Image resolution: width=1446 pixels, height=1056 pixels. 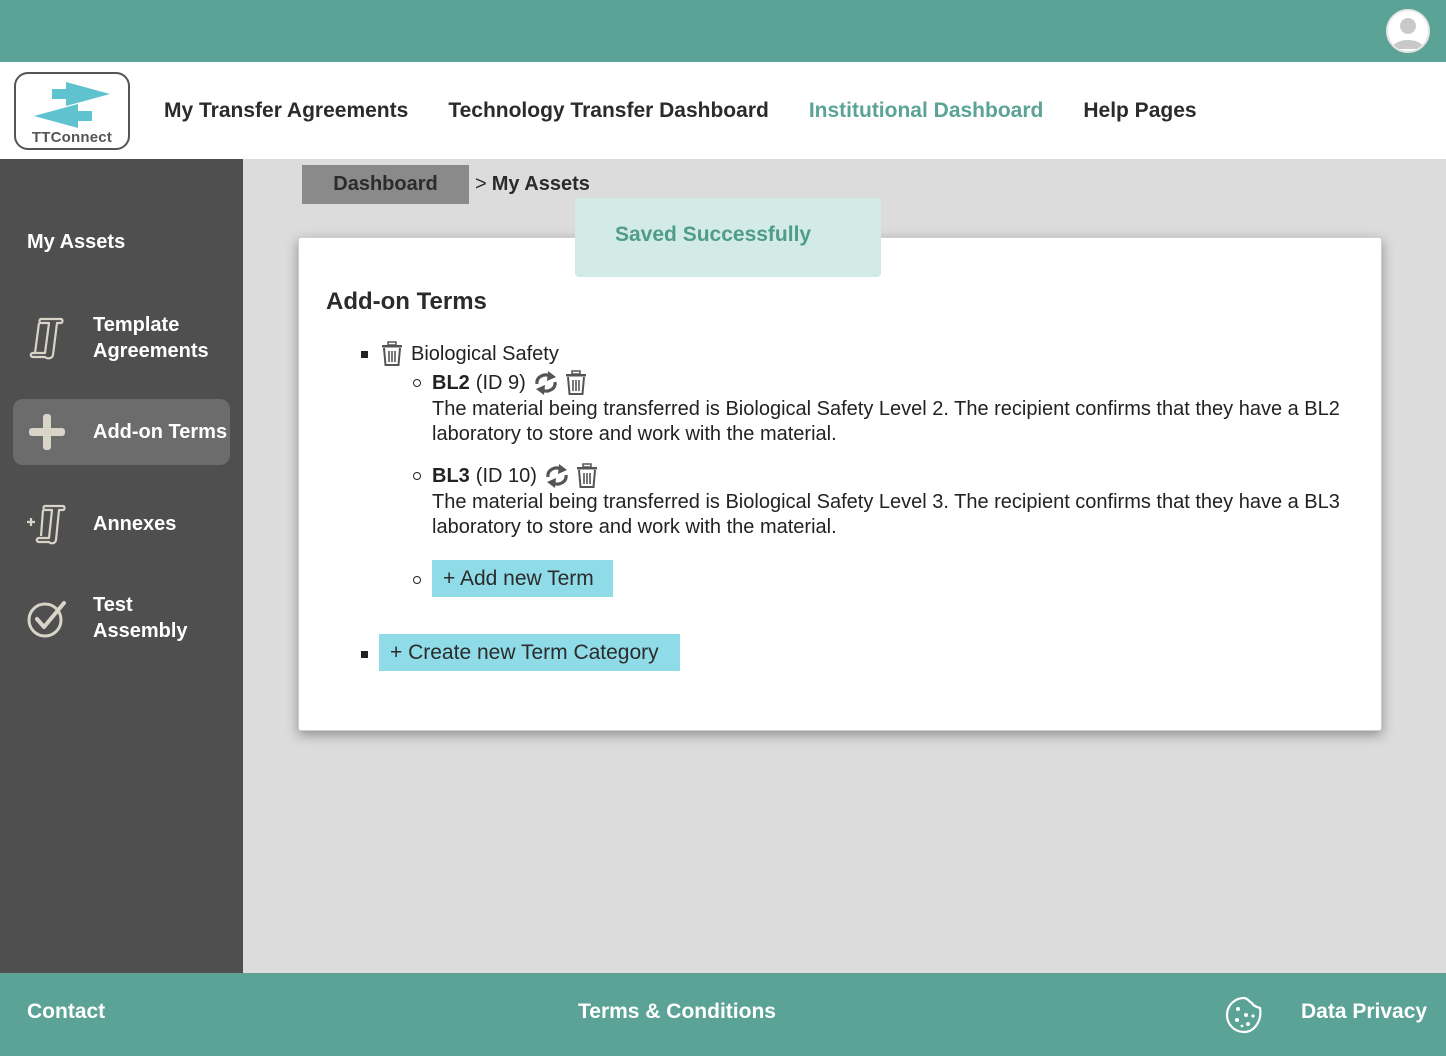 I want to click on term-category-name: Biological Safety, so click(x=485, y=353).